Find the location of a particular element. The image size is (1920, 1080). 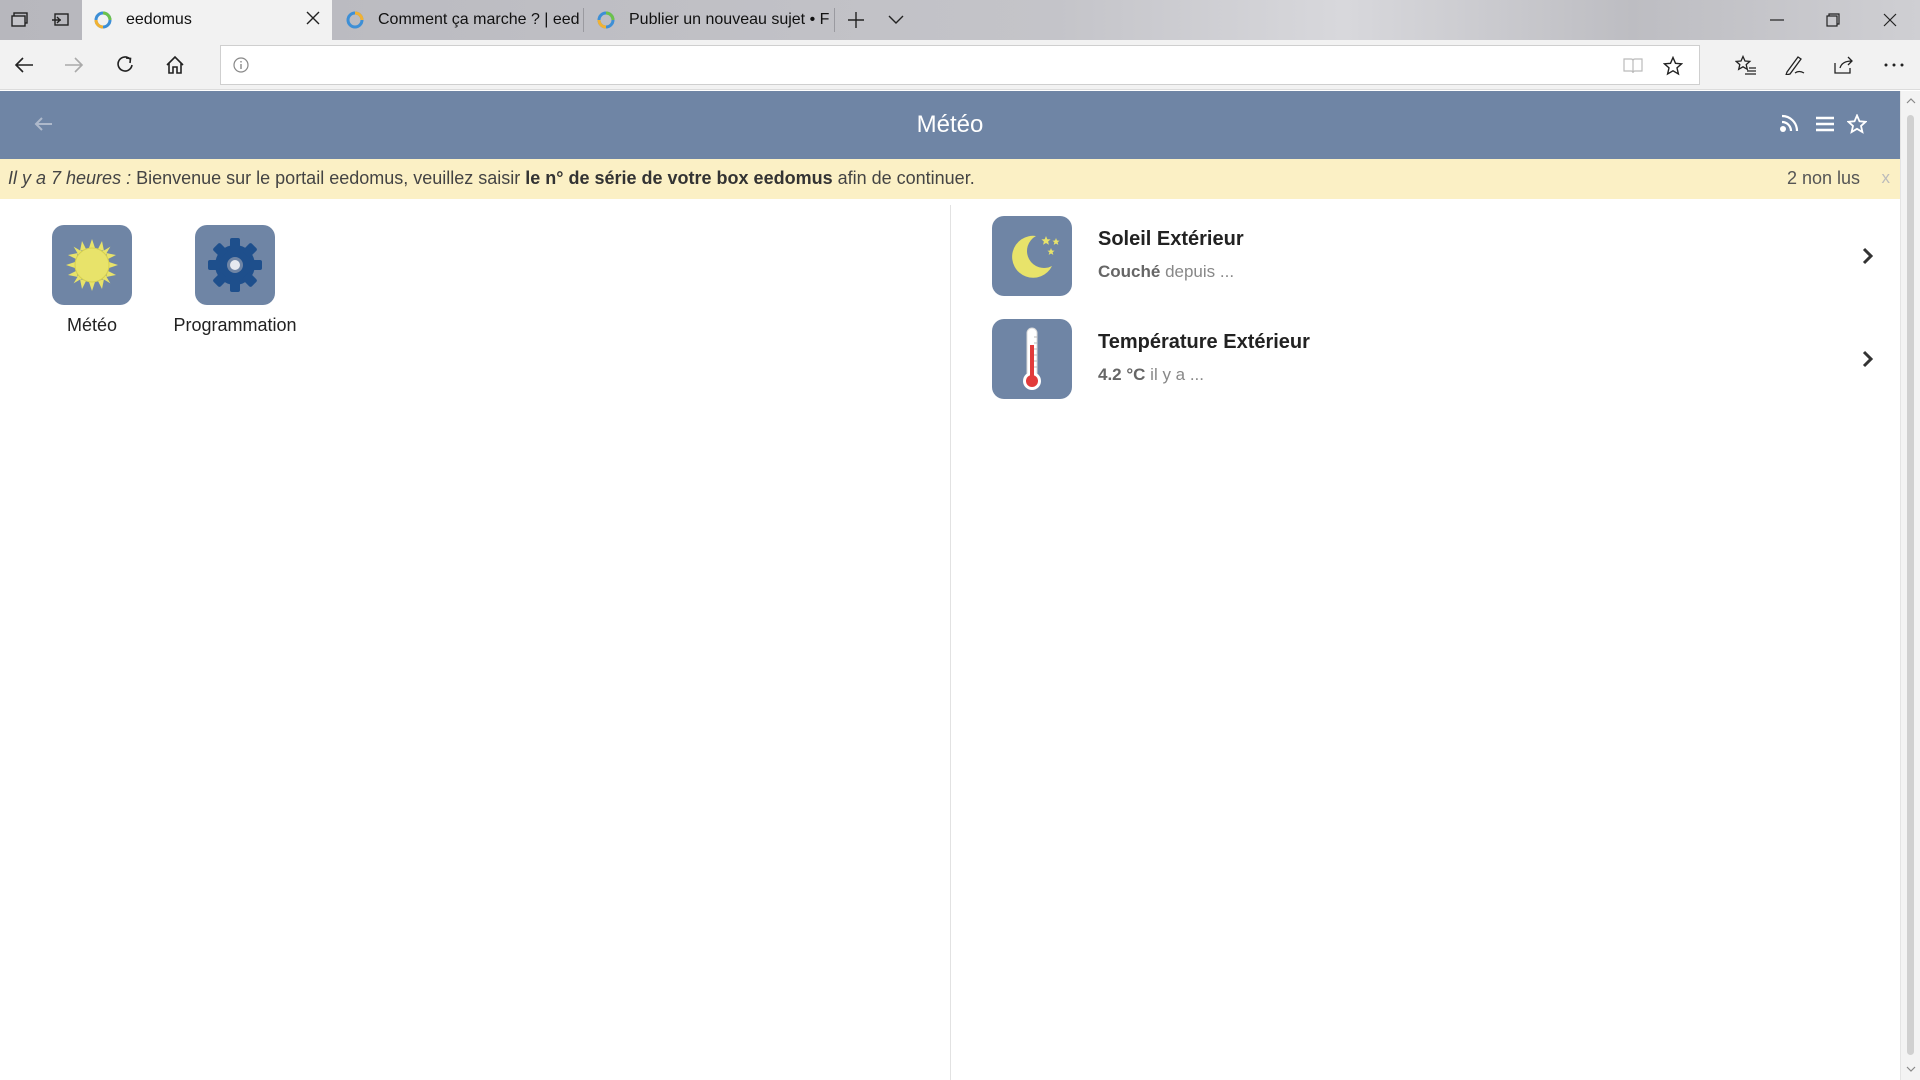

forward-icon is located at coordinates (74, 65).